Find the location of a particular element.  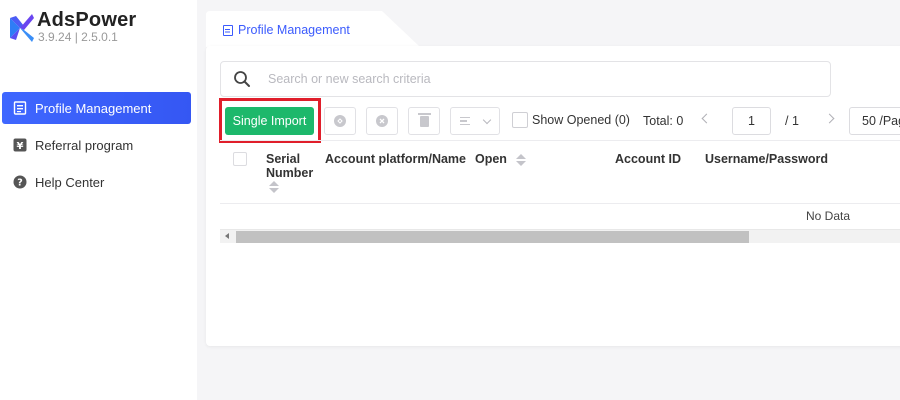

show-opened-label: Show Opened (0) is located at coordinates (581, 120).